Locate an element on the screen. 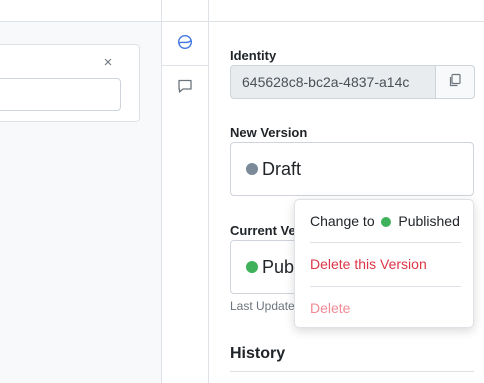 This screenshot has width=484, height=383. rail-item-revisions is located at coordinates (185, 44).